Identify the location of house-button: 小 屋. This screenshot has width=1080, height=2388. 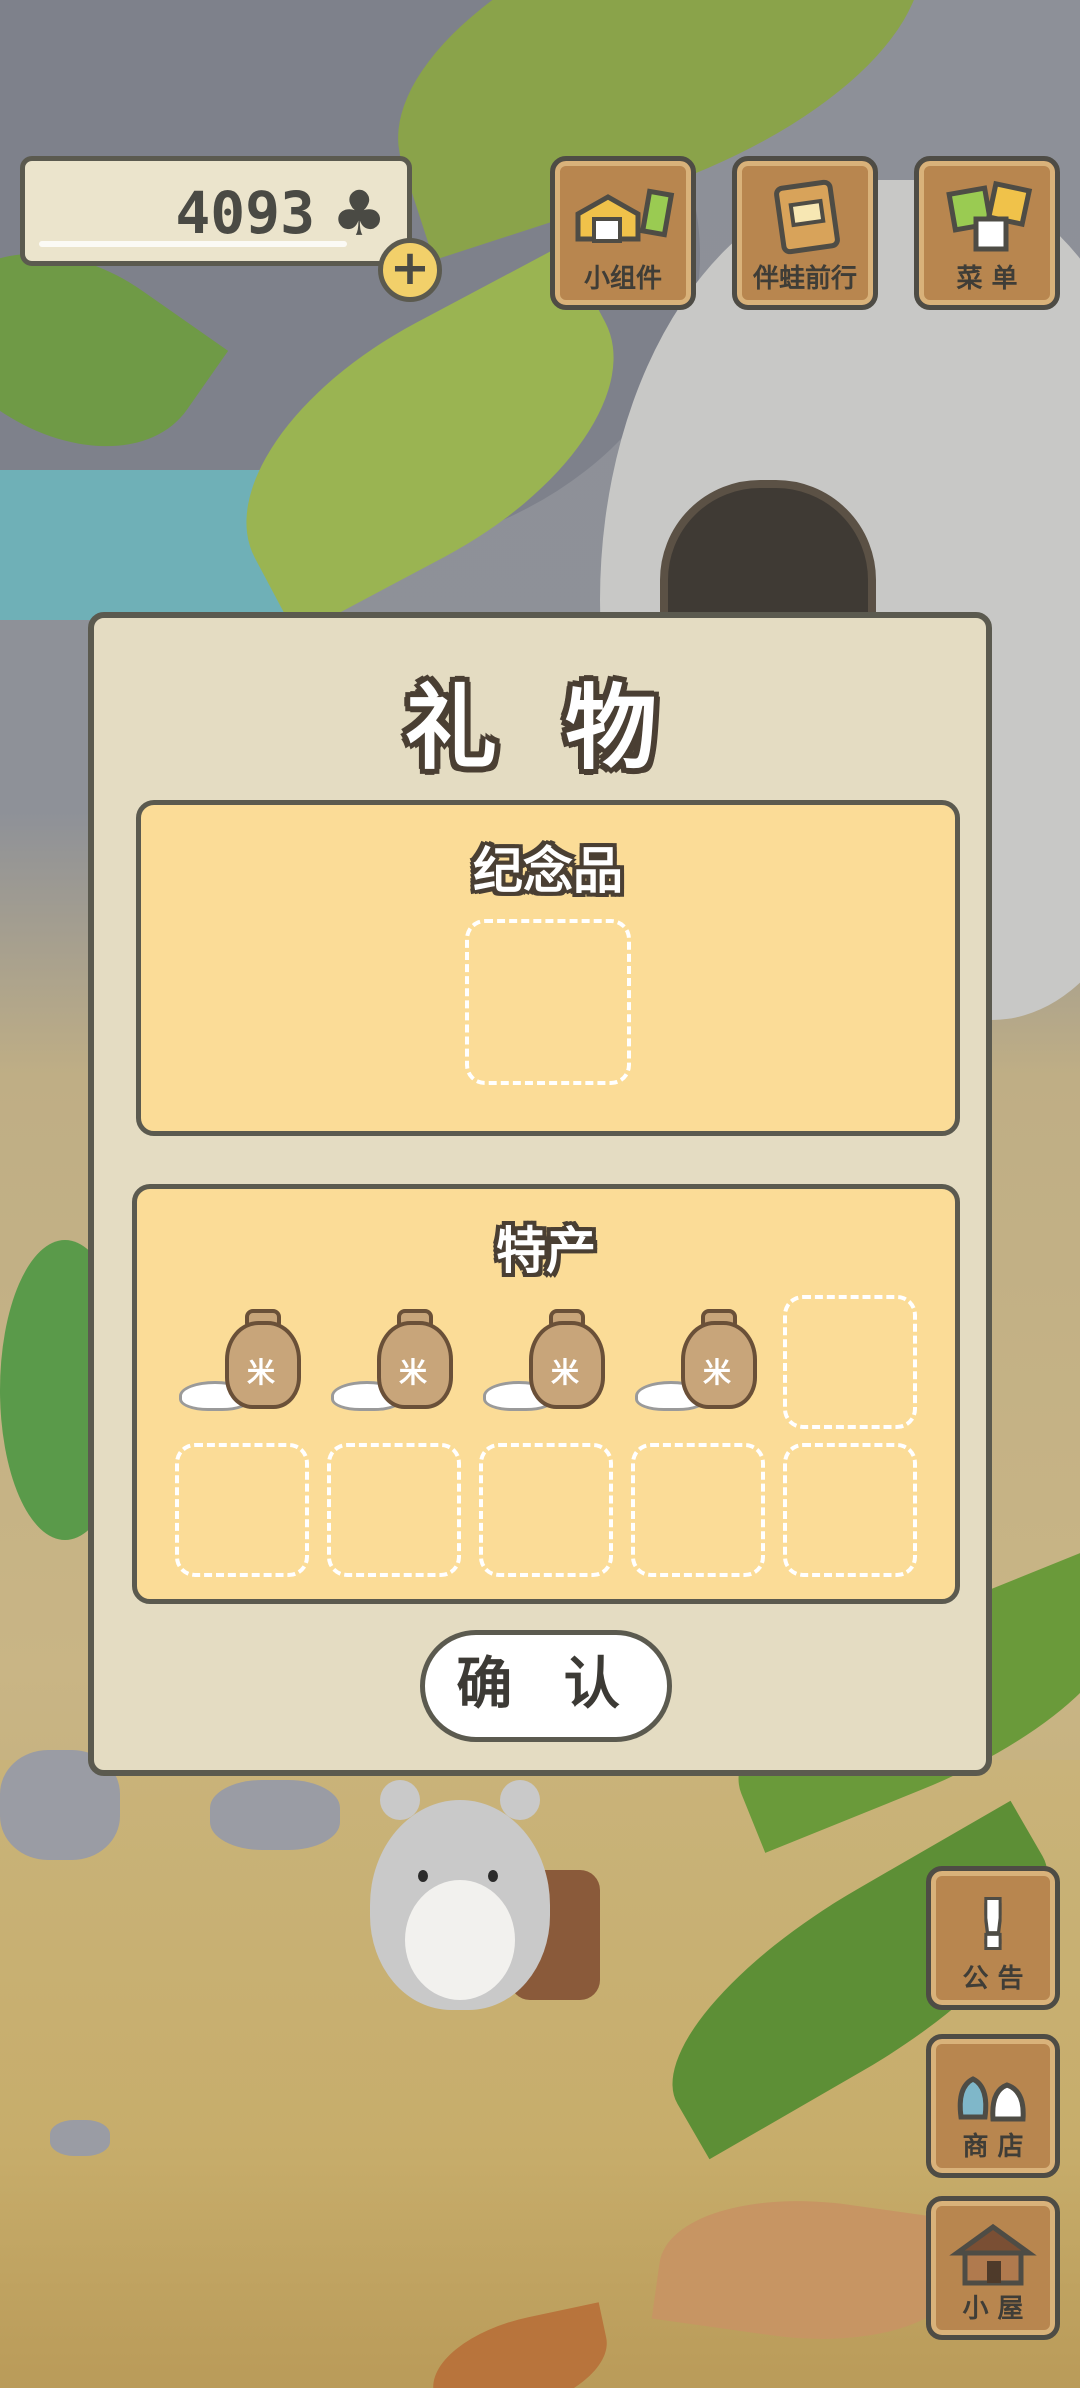
(993, 2268).